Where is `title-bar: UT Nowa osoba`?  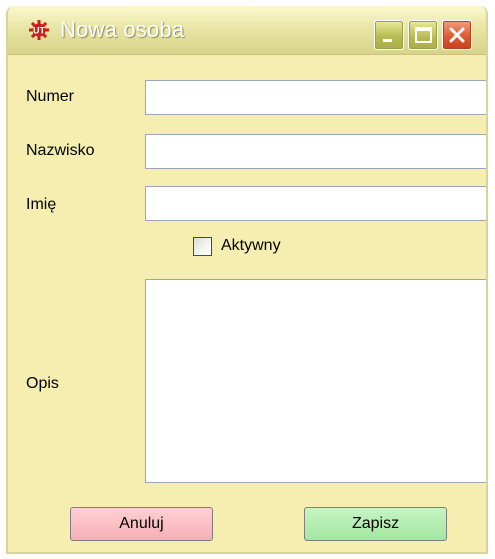 title-bar: UT Nowa osoba is located at coordinates (247, 30).